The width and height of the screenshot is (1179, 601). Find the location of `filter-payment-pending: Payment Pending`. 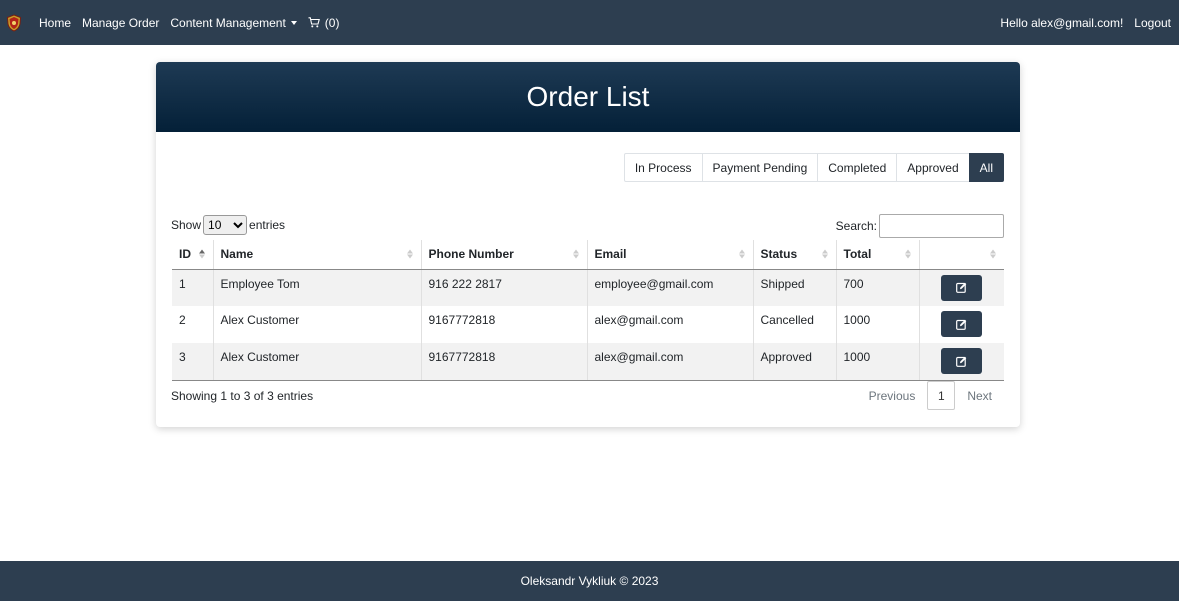

filter-payment-pending: Payment Pending is located at coordinates (760, 167).